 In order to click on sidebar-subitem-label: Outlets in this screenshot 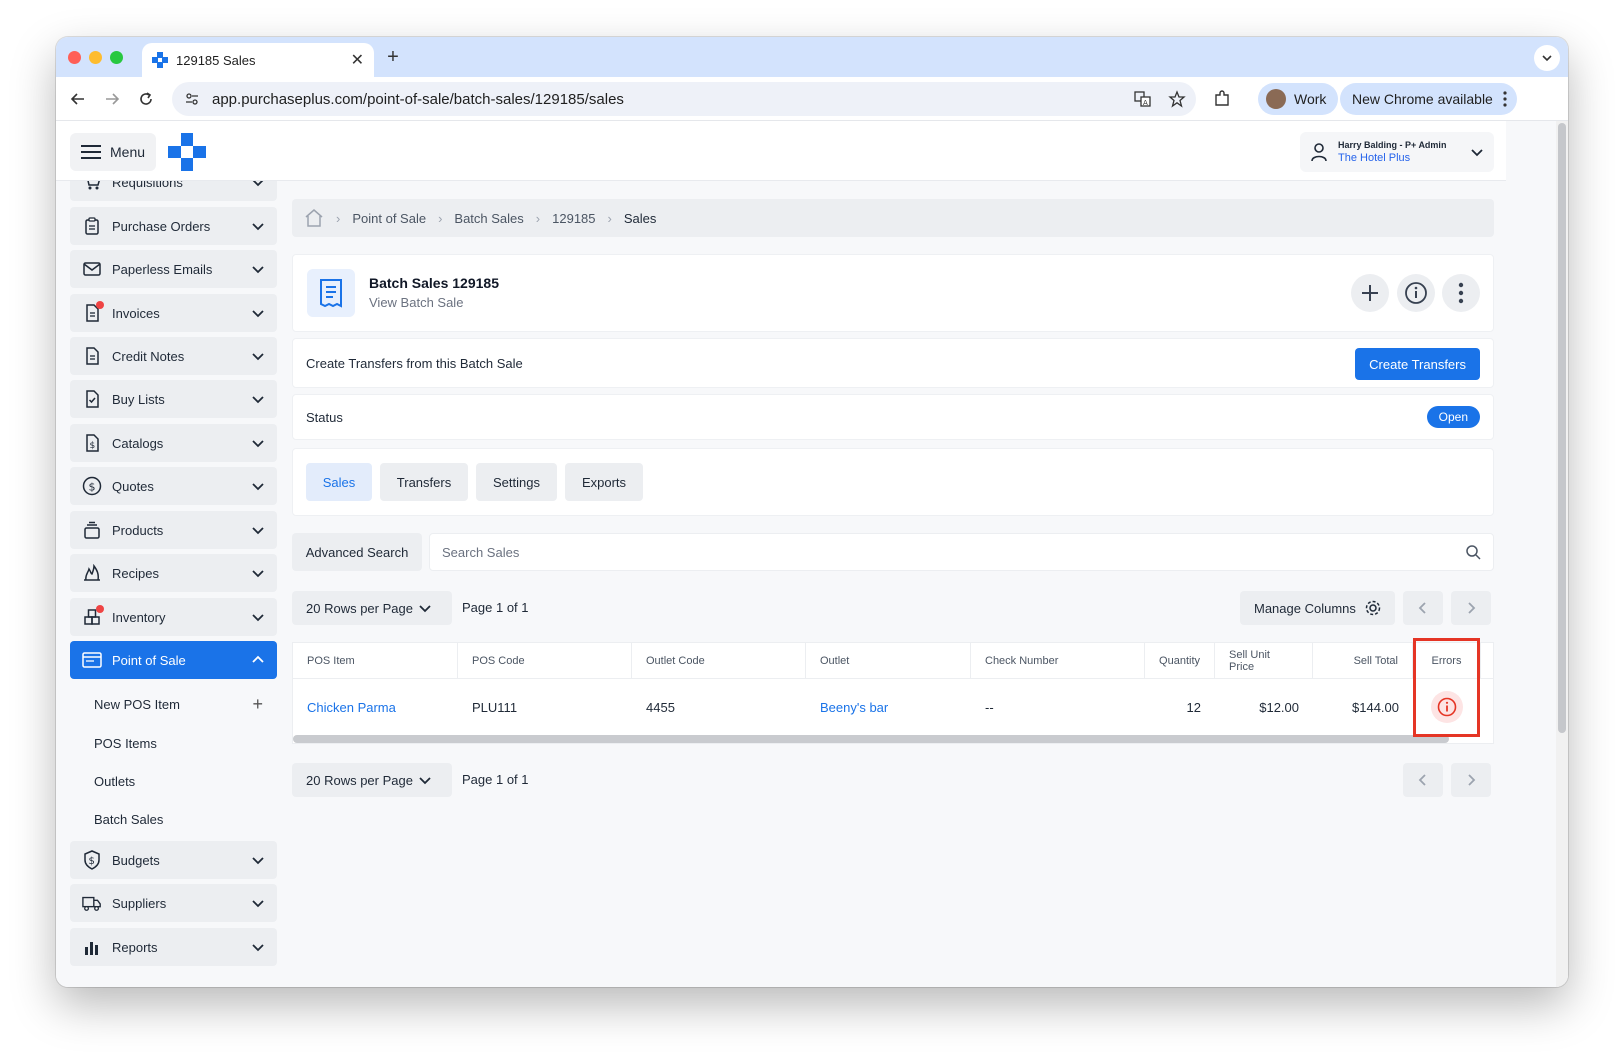, I will do `click(115, 781)`.